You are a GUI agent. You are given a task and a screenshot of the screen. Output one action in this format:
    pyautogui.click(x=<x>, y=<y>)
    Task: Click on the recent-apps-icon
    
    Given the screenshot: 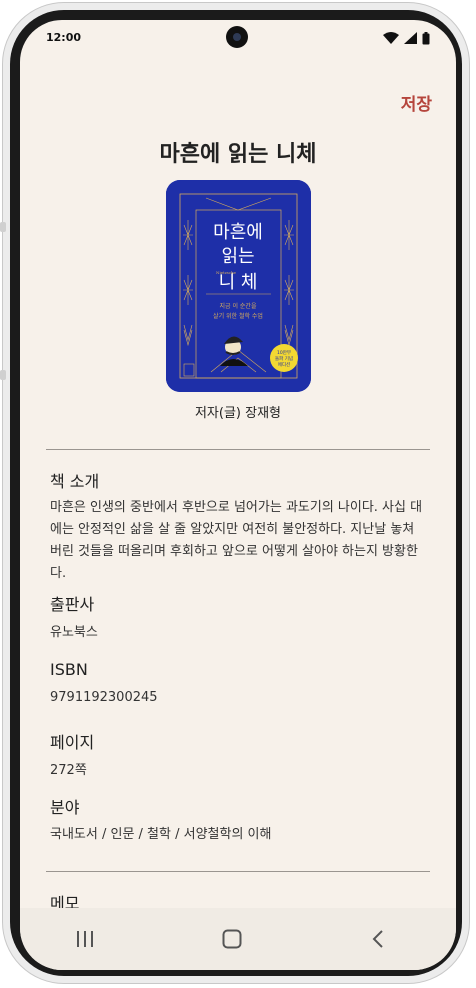 What is the action you would take?
    pyautogui.click(x=85, y=939)
    